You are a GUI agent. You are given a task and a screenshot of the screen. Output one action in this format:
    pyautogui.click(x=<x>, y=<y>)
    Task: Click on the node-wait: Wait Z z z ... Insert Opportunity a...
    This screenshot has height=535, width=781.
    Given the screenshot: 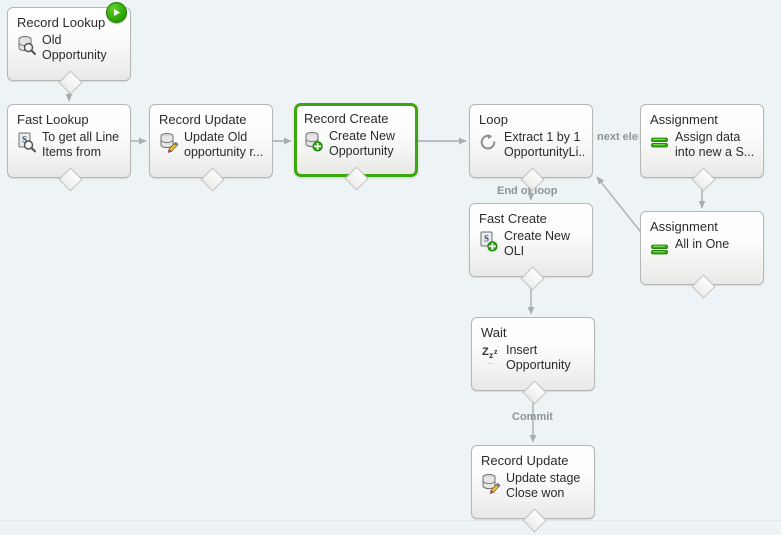 What is the action you would take?
    pyautogui.click(x=533, y=354)
    